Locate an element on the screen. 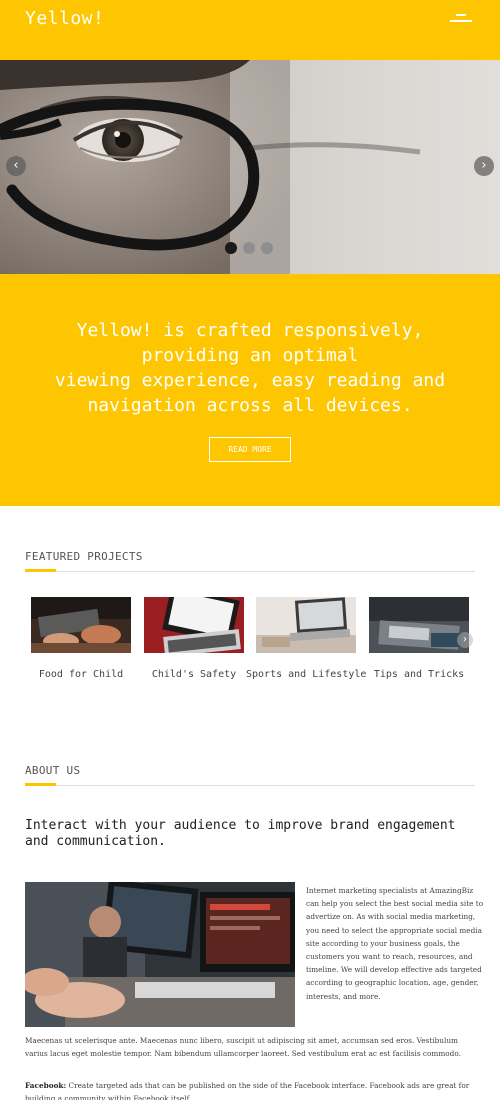 The width and height of the screenshot is (500, 1100). paragraph-label: Facebook: is located at coordinates (46, 1085).